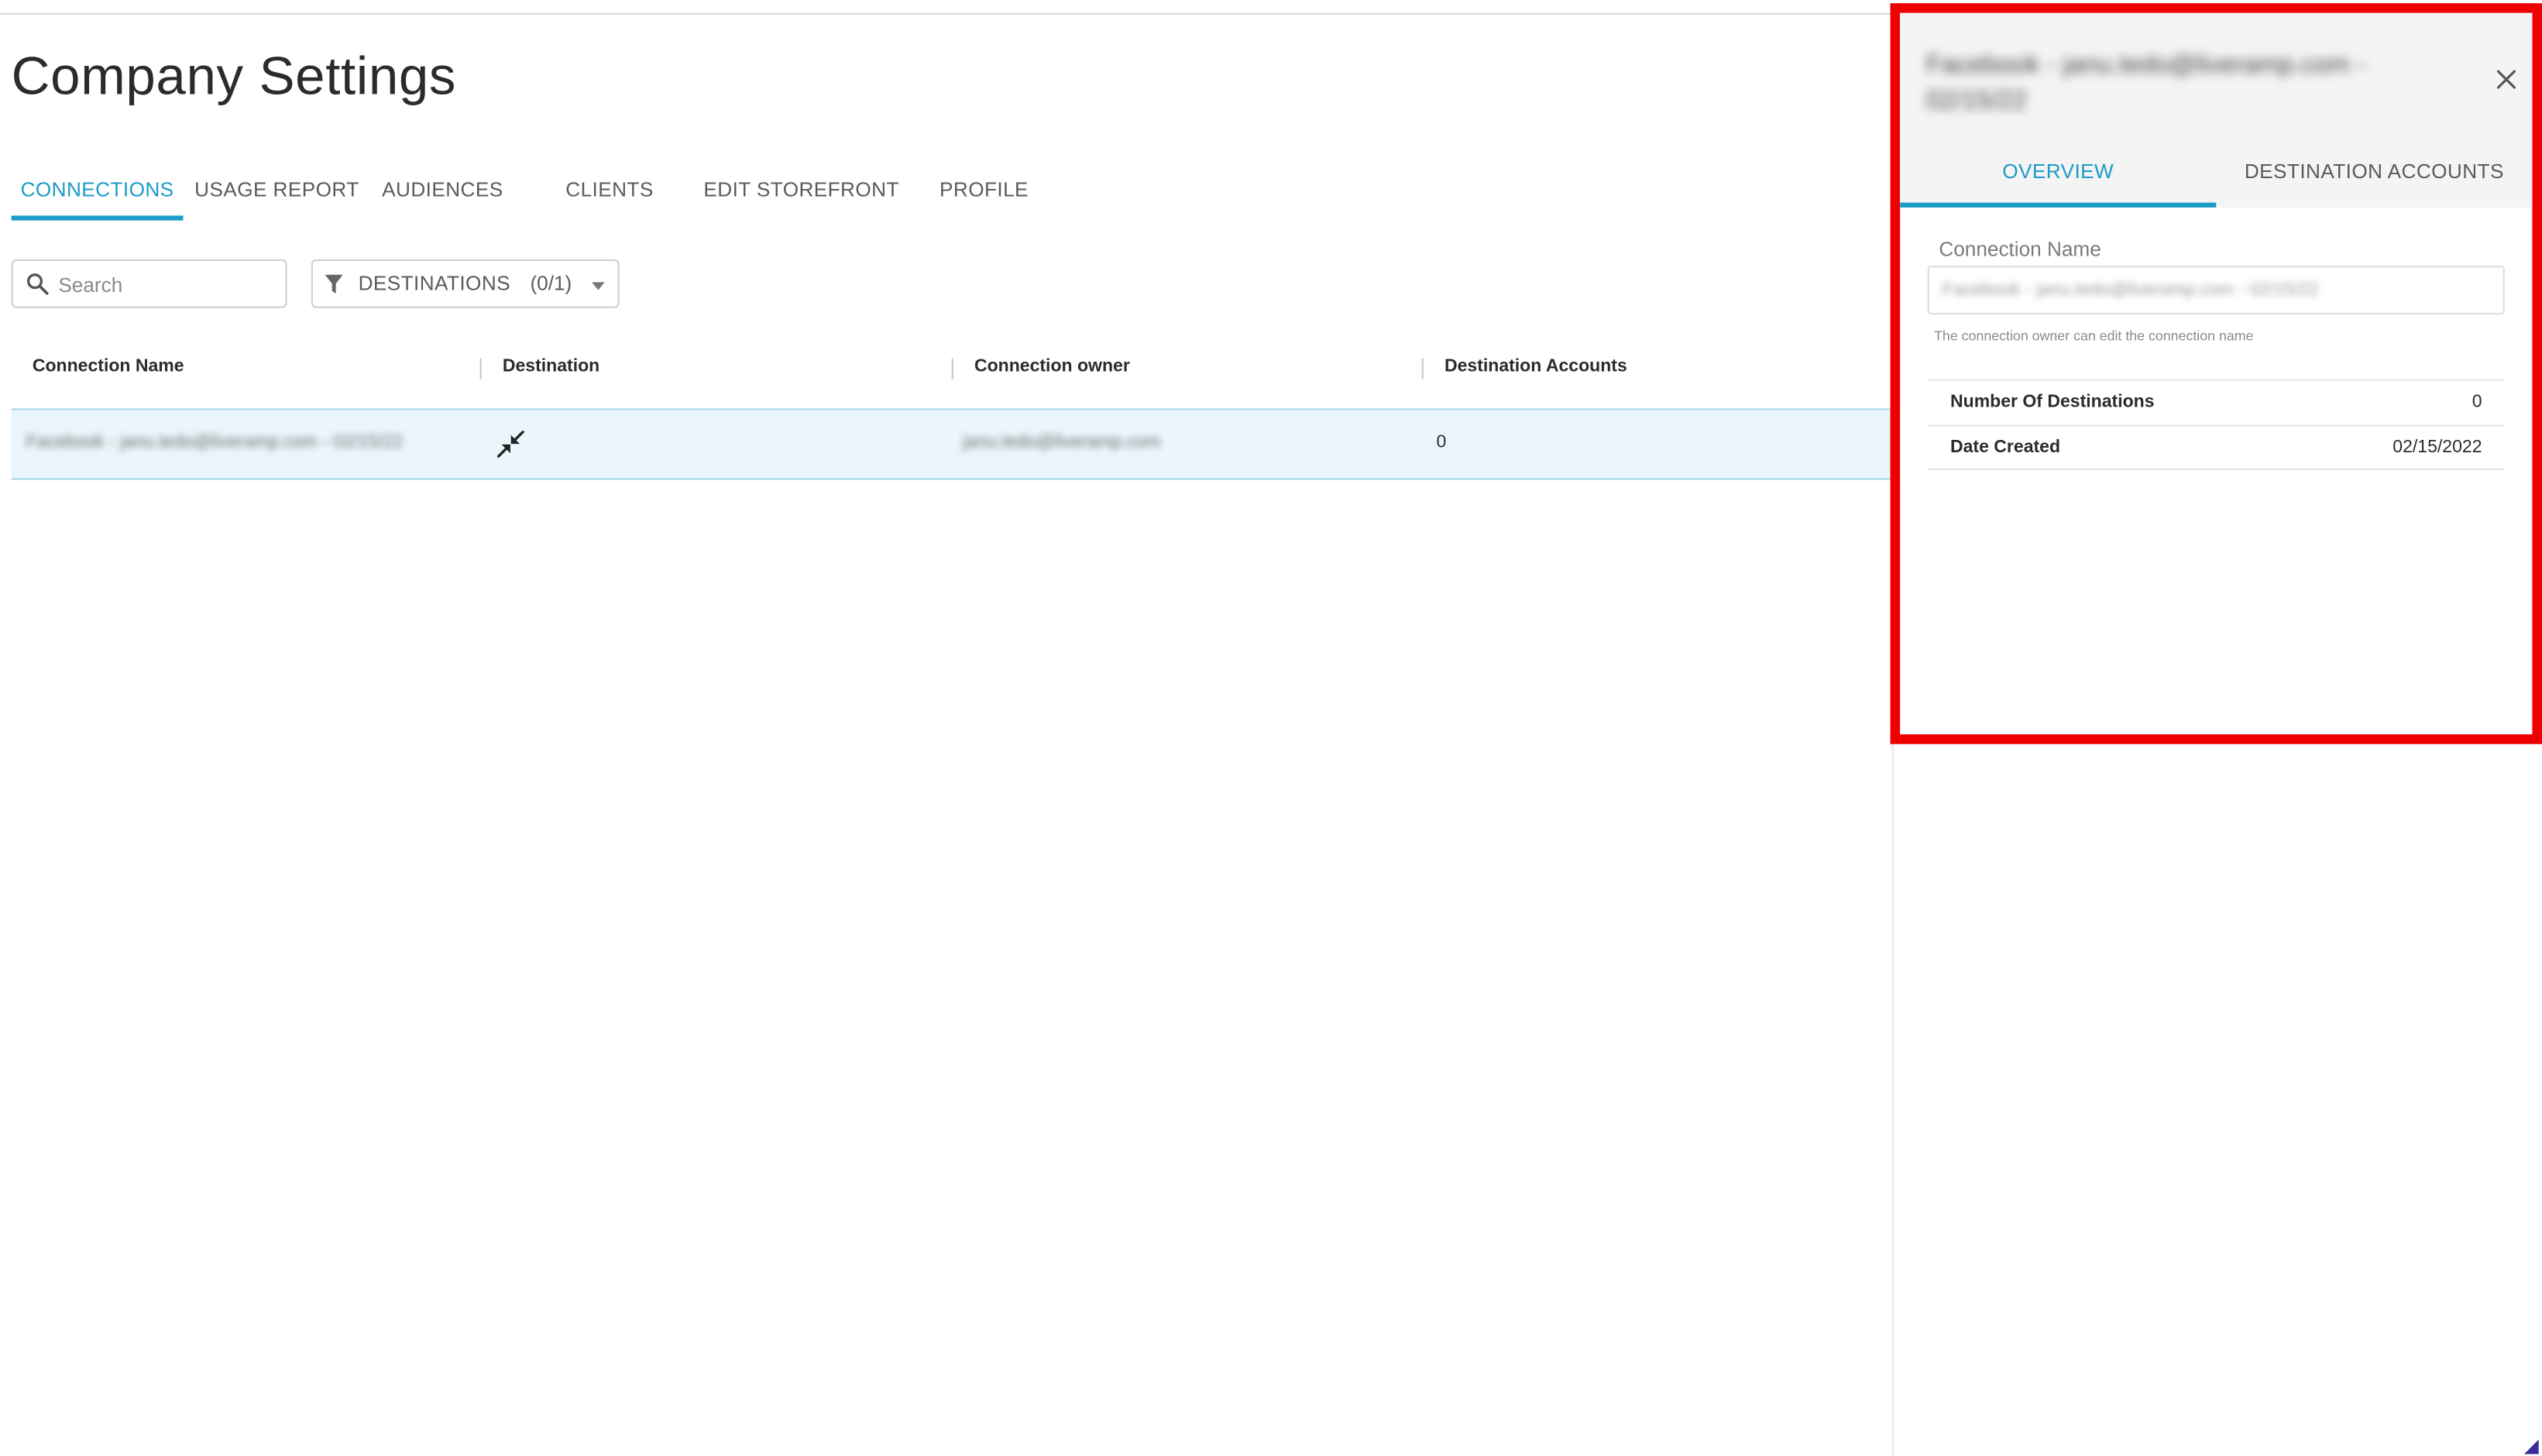 This screenshot has width=2542, height=1456. Describe the element at coordinates (234, 75) in the screenshot. I see `page-title: Company Settings` at that location.